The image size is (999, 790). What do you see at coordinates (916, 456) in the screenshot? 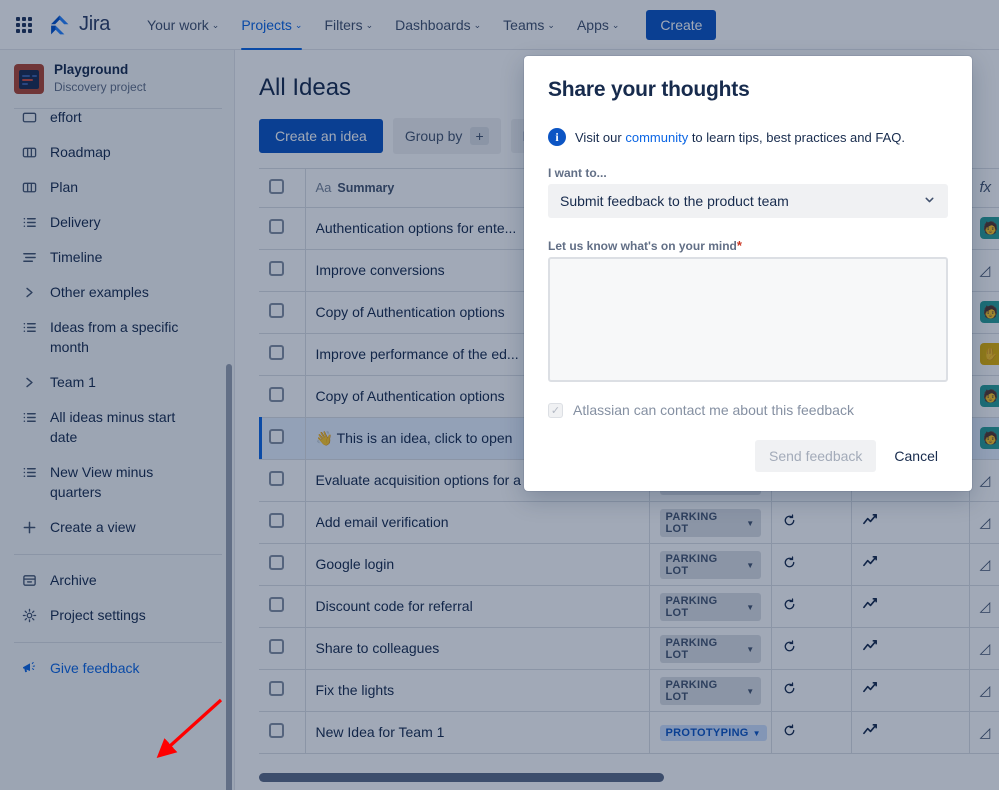
I see `cancel-button: Cancel` at bounding box center [916, 456].